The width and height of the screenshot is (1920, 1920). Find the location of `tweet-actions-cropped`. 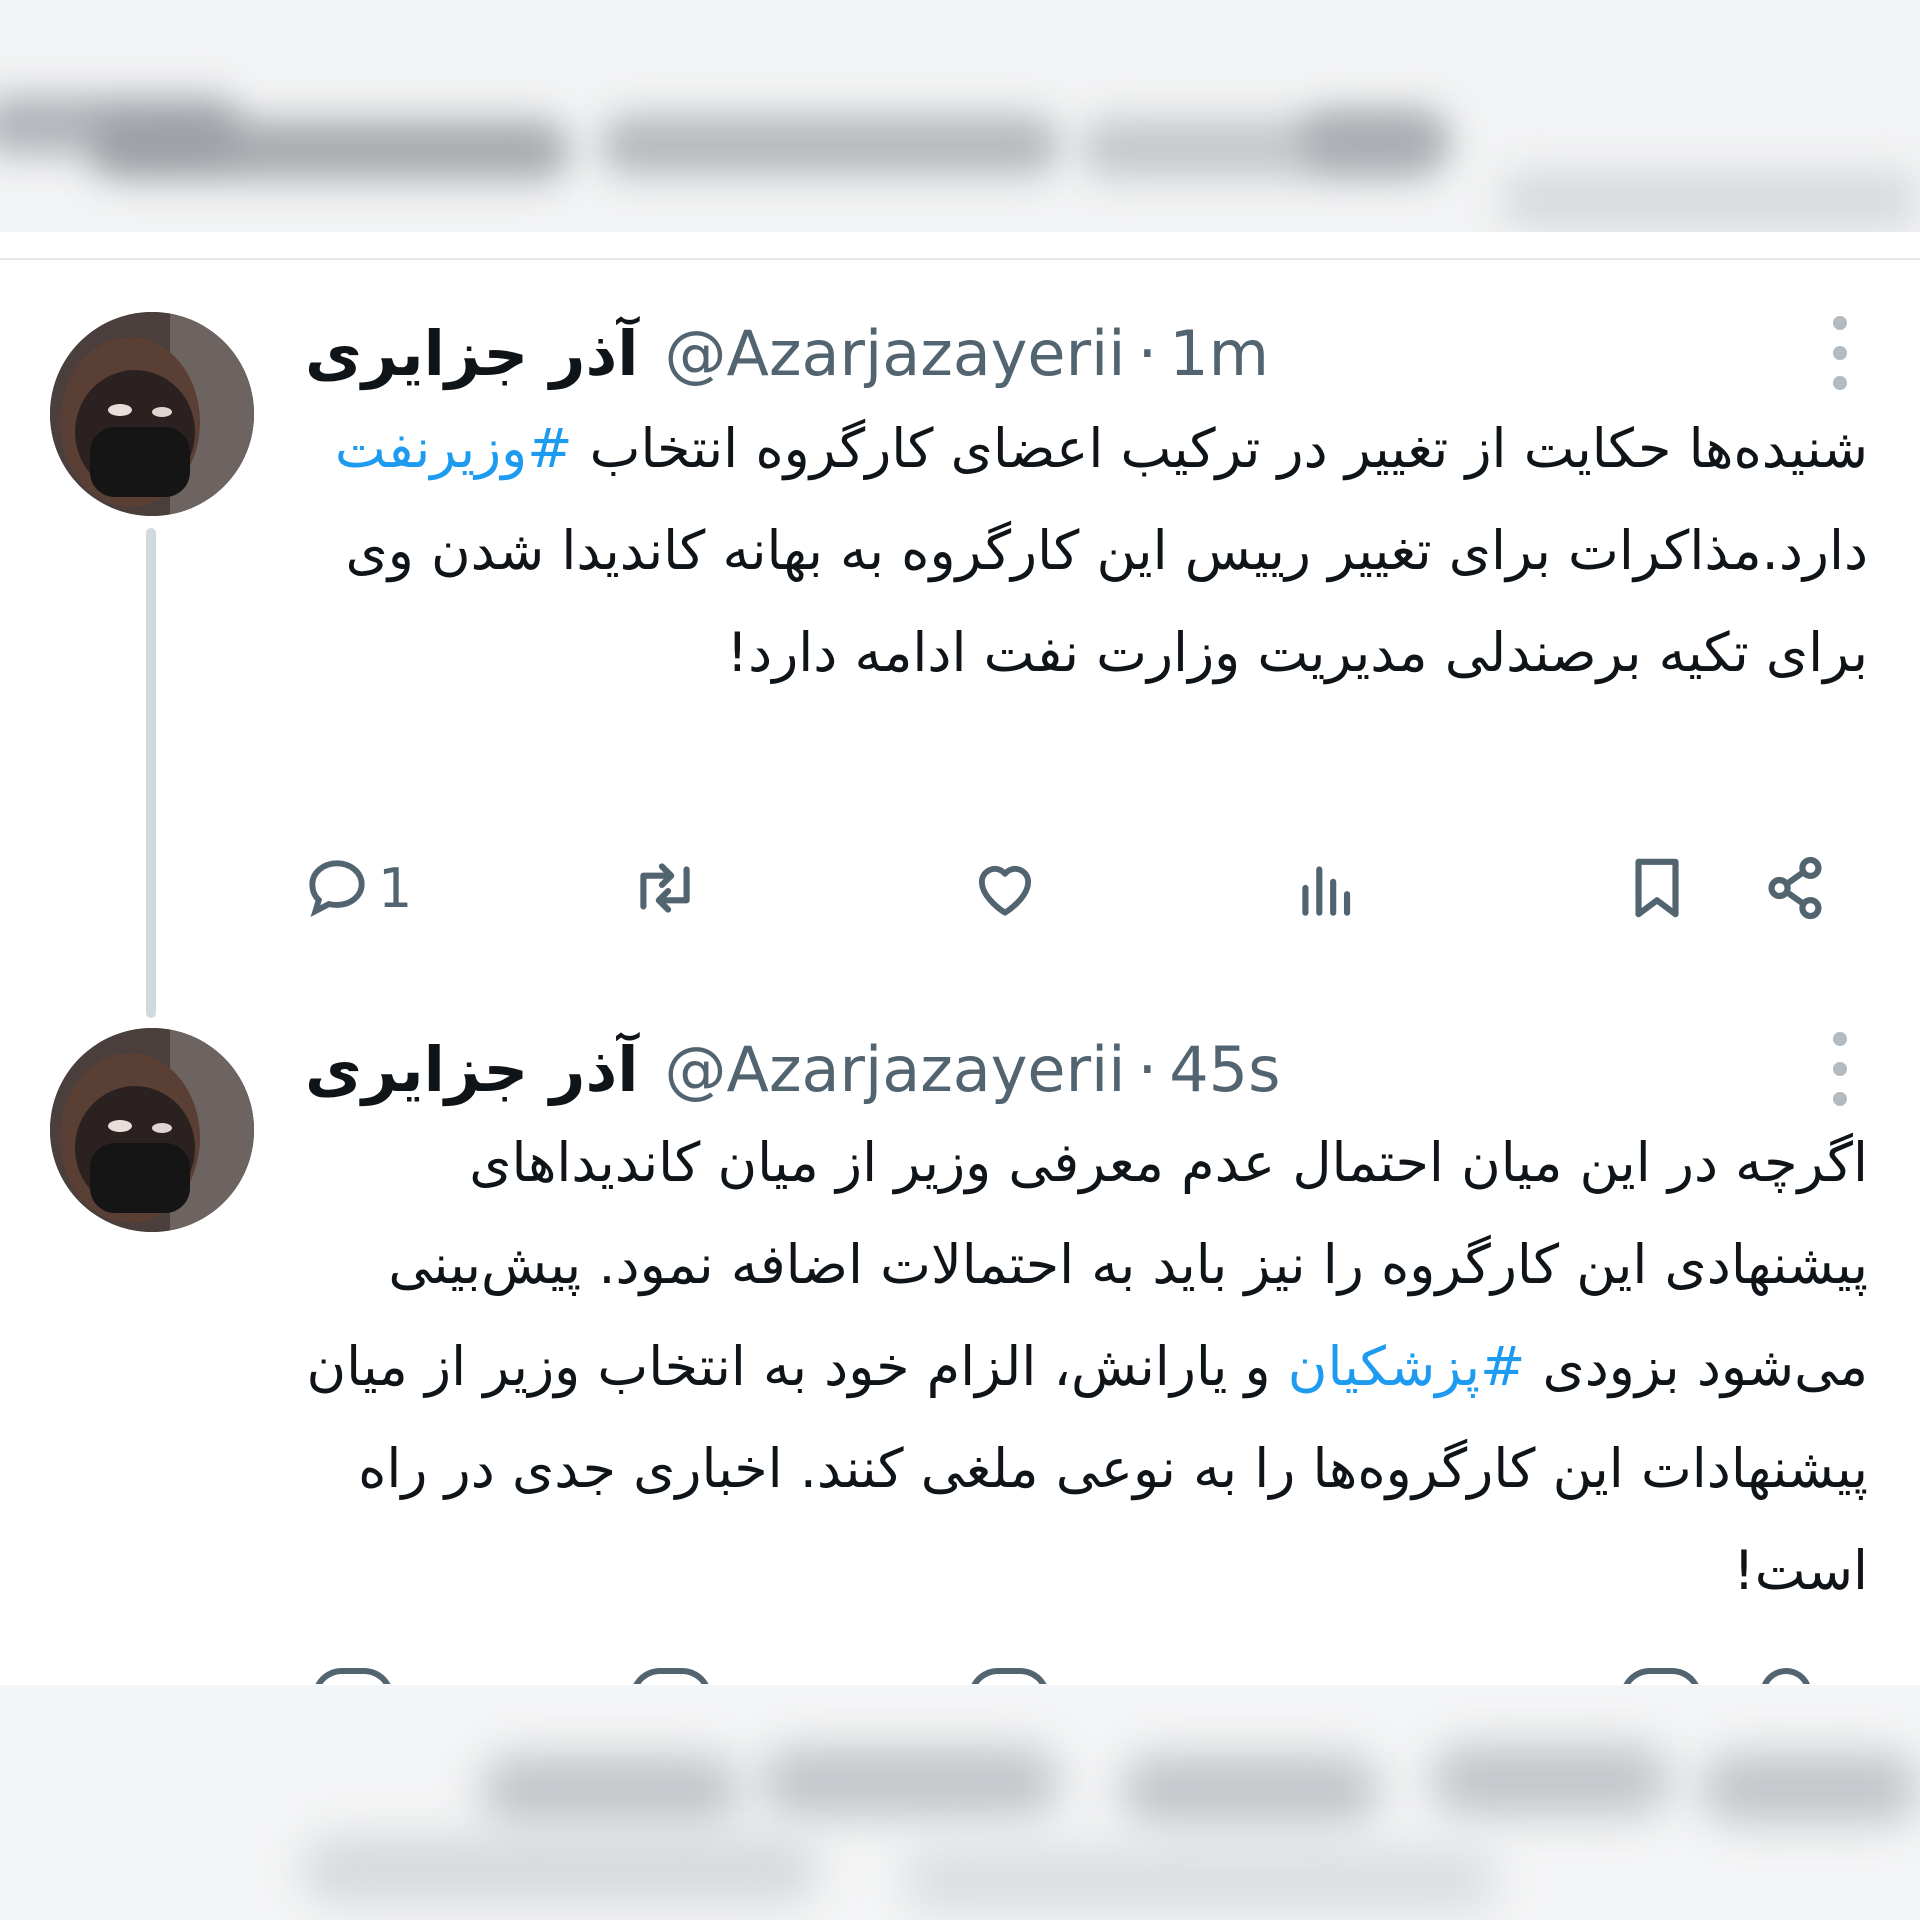

tweet-actions-cropped is located at coordinates (1080, 1672).